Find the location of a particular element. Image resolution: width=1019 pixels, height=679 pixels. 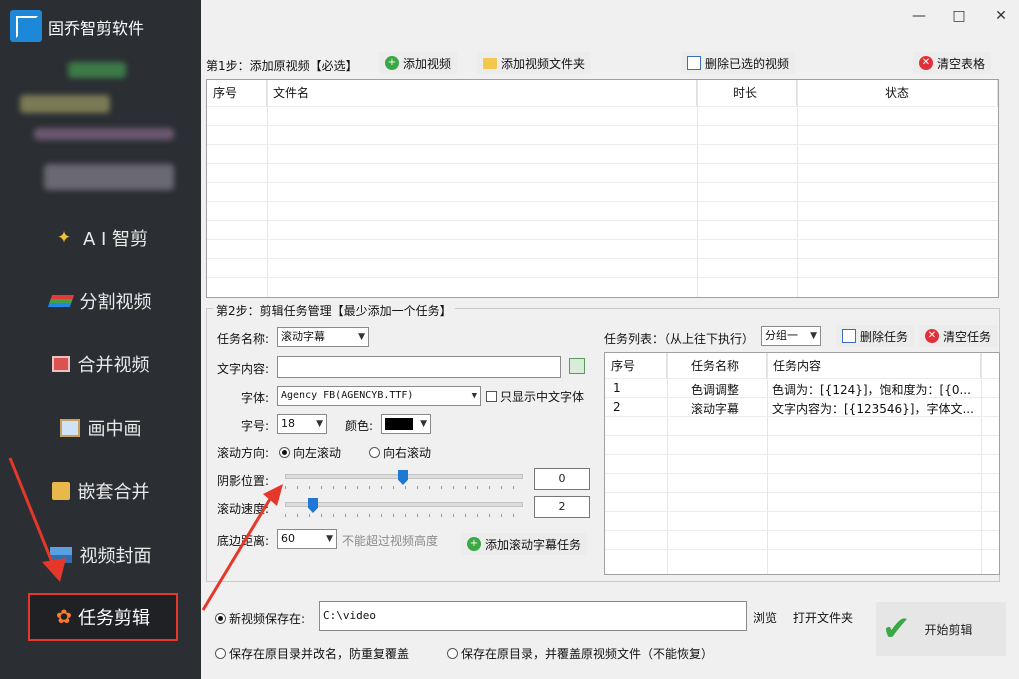

task-row-no: 2 is located at coordinates (617, 407).